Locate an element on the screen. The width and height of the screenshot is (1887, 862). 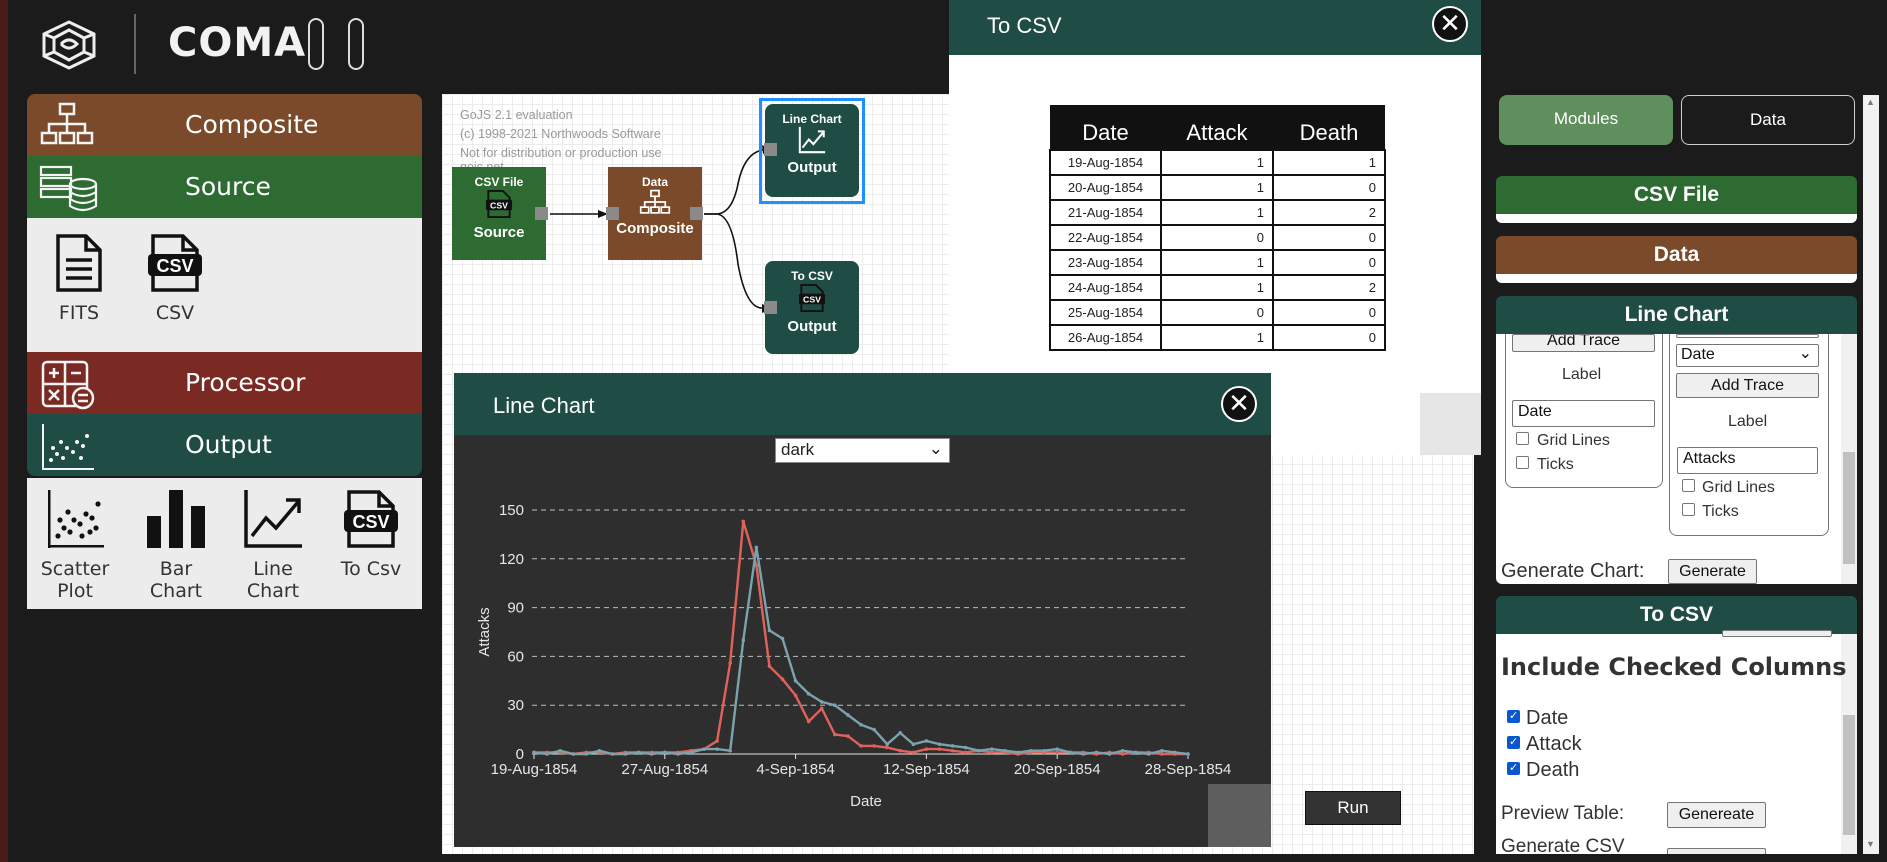
column-checkbox-death is located at coordinates (1513, 768).